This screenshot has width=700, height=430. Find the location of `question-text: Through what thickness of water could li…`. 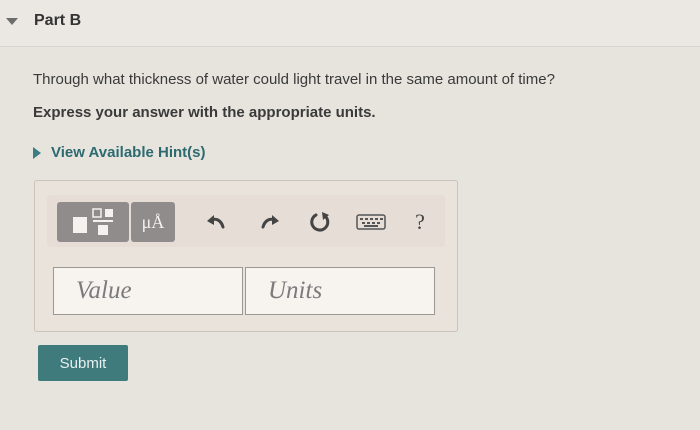

question-text: Through what thickness of water could li… is located at coordinates (294, 79).